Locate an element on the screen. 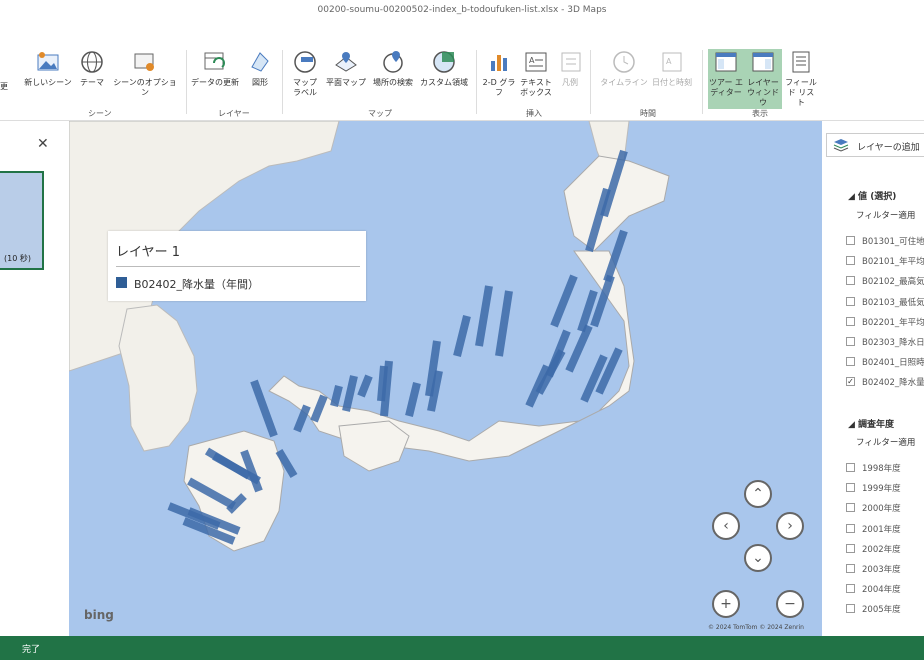  close-icon: ✕ is located at coordinates (43, 144).